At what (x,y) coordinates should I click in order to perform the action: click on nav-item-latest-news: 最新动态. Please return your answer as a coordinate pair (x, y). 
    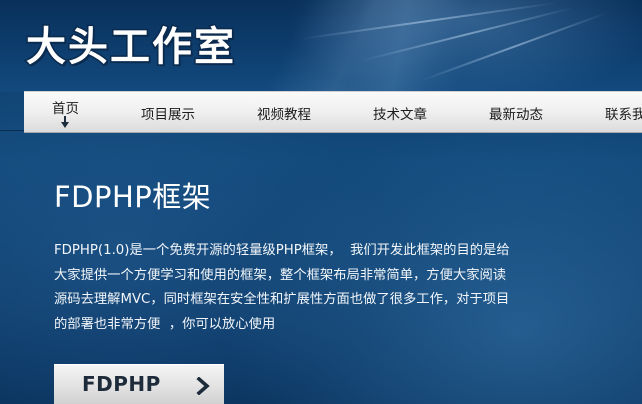
    Looking at the image, I should click on (519, 112).